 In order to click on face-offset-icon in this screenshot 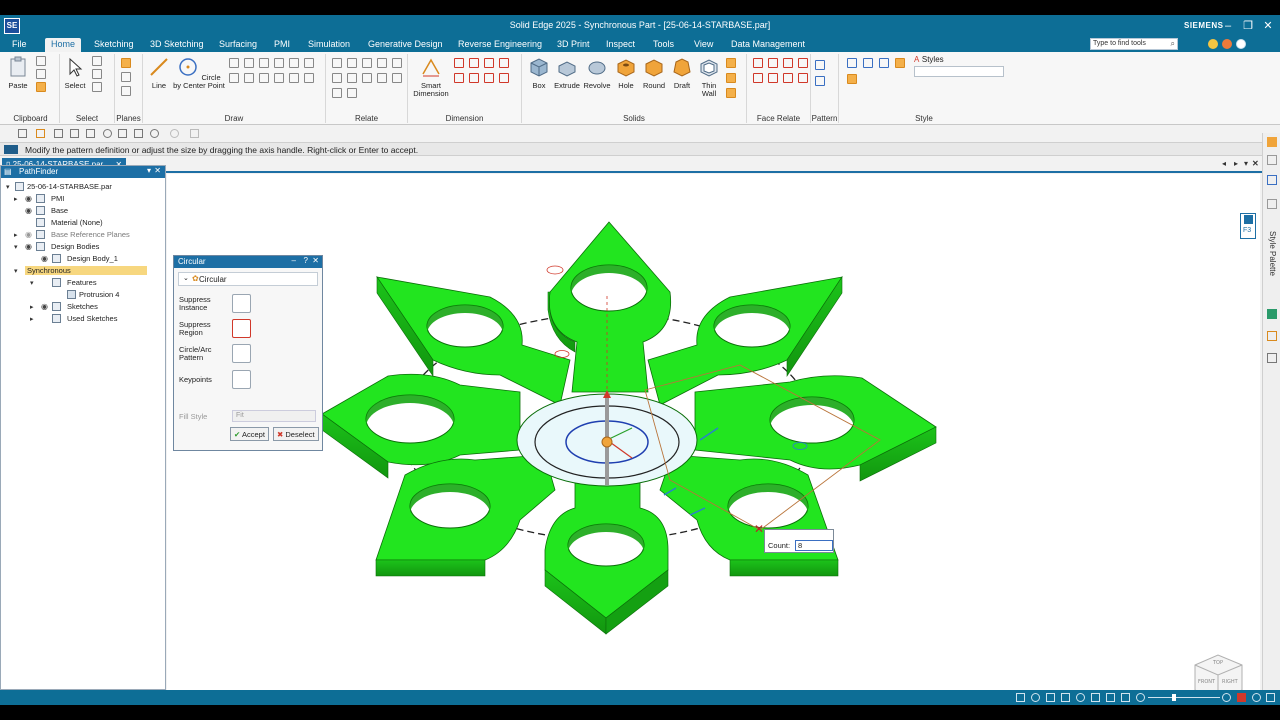, I will do `click(788, 78)`.